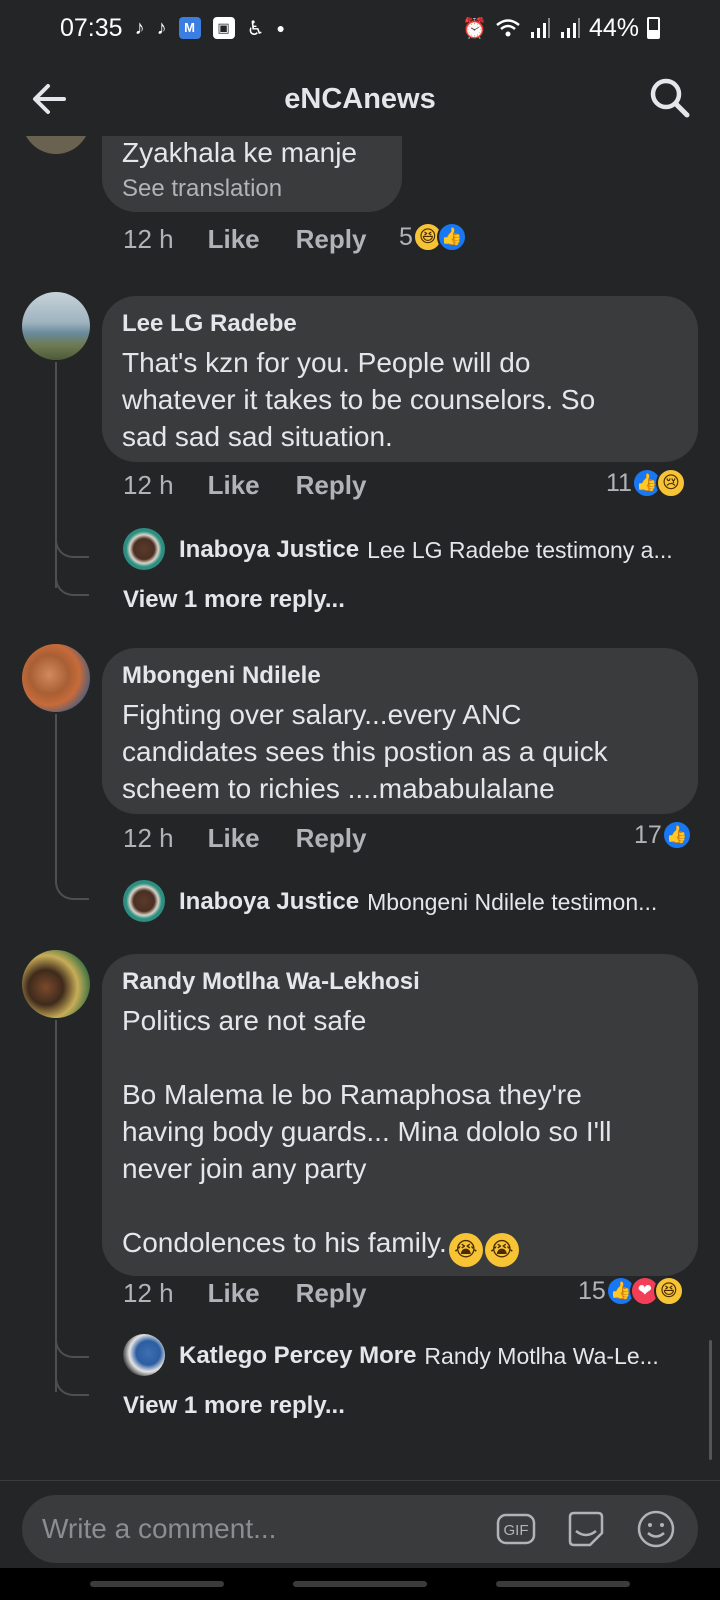 The height and width of the screenshot is (1600, 720). What do you see at coordinates (648, 834) in the screenshot?
I see `reaction-count: 17` at bounding box center [648, 834].